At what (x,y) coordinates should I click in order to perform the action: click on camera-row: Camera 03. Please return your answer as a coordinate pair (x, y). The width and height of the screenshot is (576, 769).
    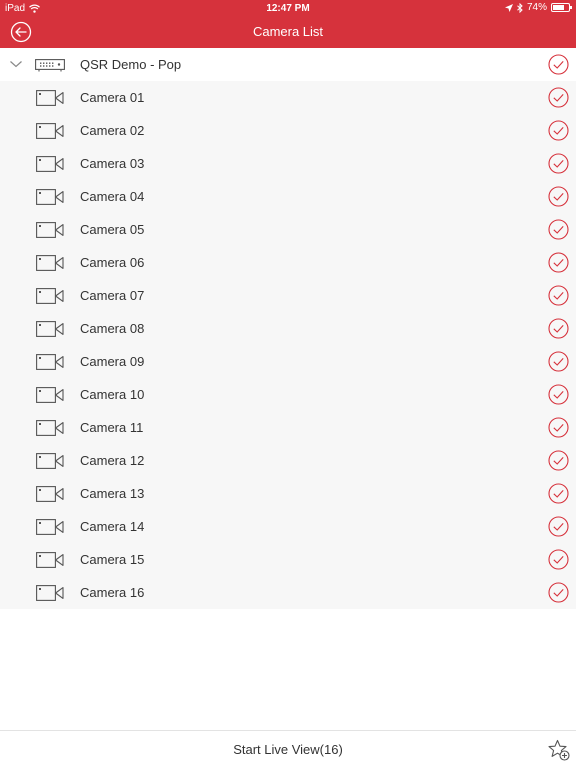
    Looking at the image, I should click on (288, 163).